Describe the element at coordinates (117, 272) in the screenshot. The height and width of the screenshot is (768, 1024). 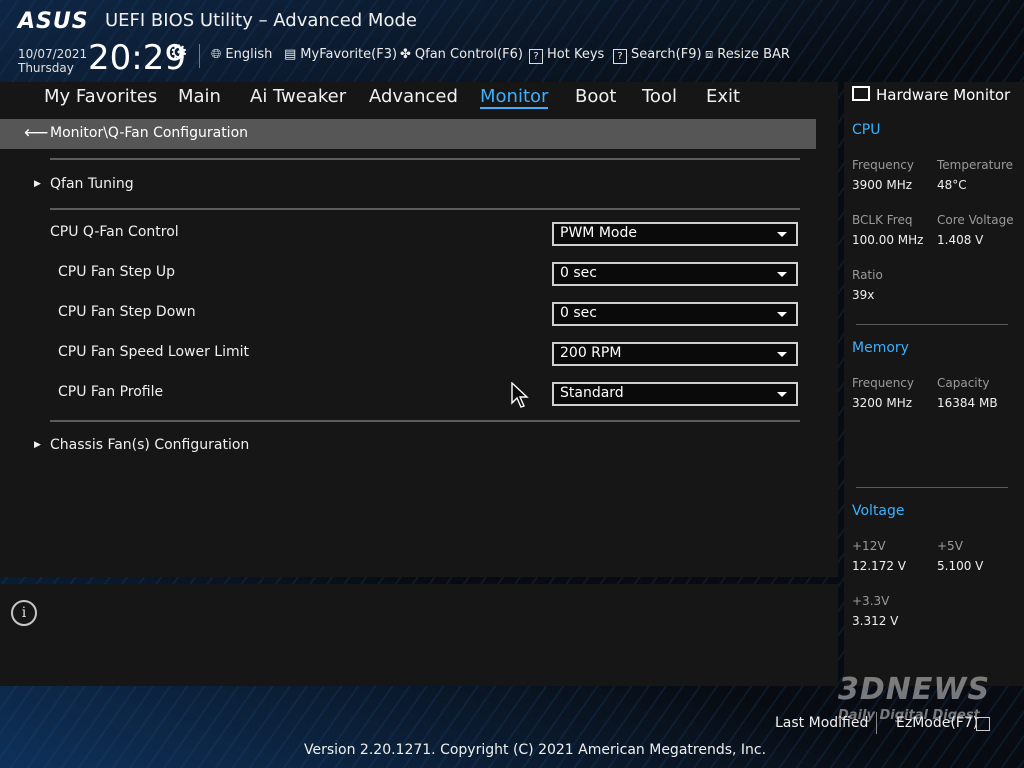
I see `cpu-fan-step-up-label: CPU Fan Step Up` at that location.